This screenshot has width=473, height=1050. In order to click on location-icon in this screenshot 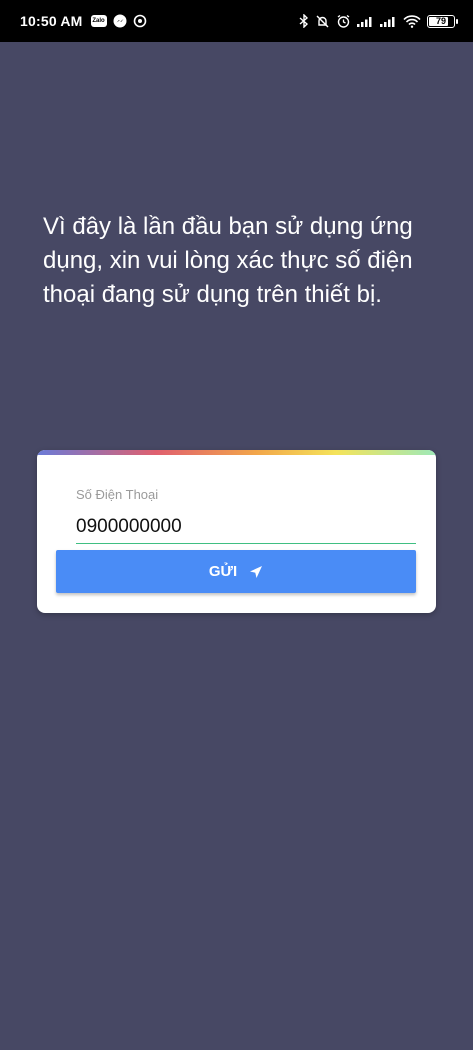, I will do `click(140, 21)`.